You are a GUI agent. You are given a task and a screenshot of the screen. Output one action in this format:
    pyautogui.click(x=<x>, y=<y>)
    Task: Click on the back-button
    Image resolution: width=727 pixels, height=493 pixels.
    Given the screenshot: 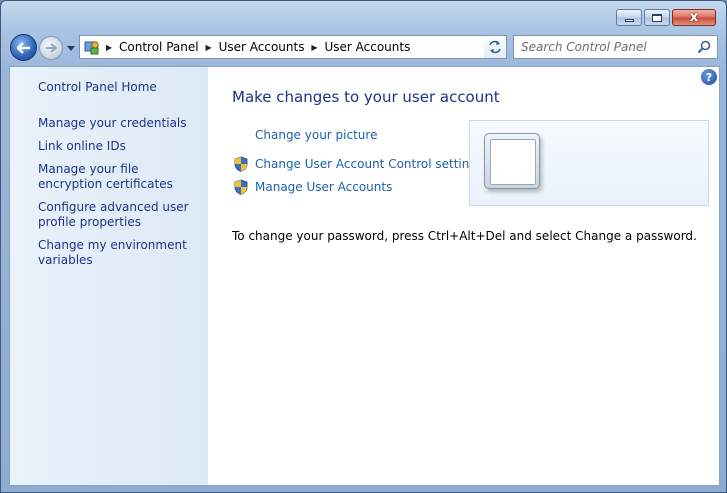 What is the action you would take?
    pyautogui.click(x=23, y=47)
    